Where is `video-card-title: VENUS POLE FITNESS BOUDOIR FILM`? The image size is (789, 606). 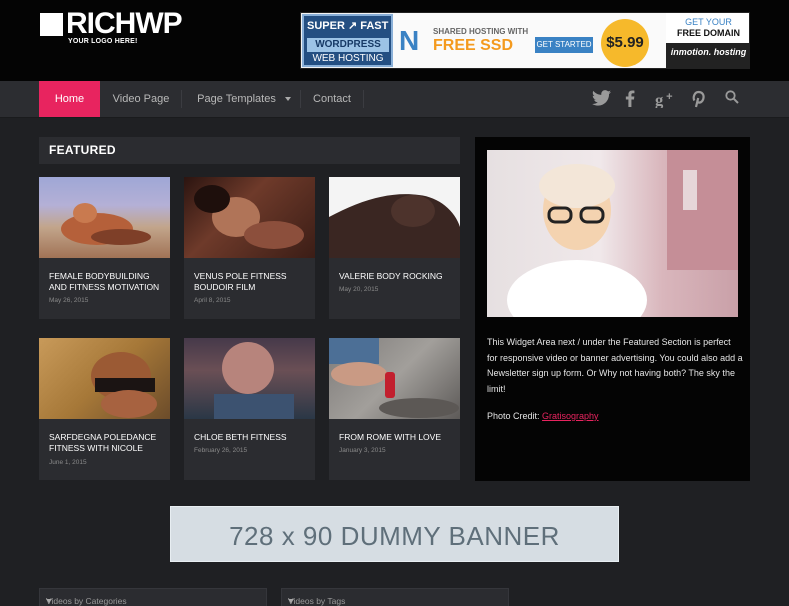
video-card-title: VENUS POLE FITNESS BOUDOIR FILM is located at coordinates (253, 282).